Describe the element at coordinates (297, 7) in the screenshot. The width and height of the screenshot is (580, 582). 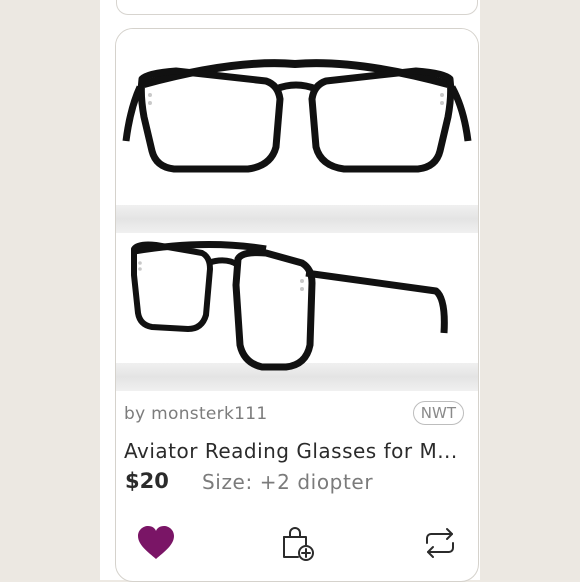
I see `previous-card-edge` at that location.